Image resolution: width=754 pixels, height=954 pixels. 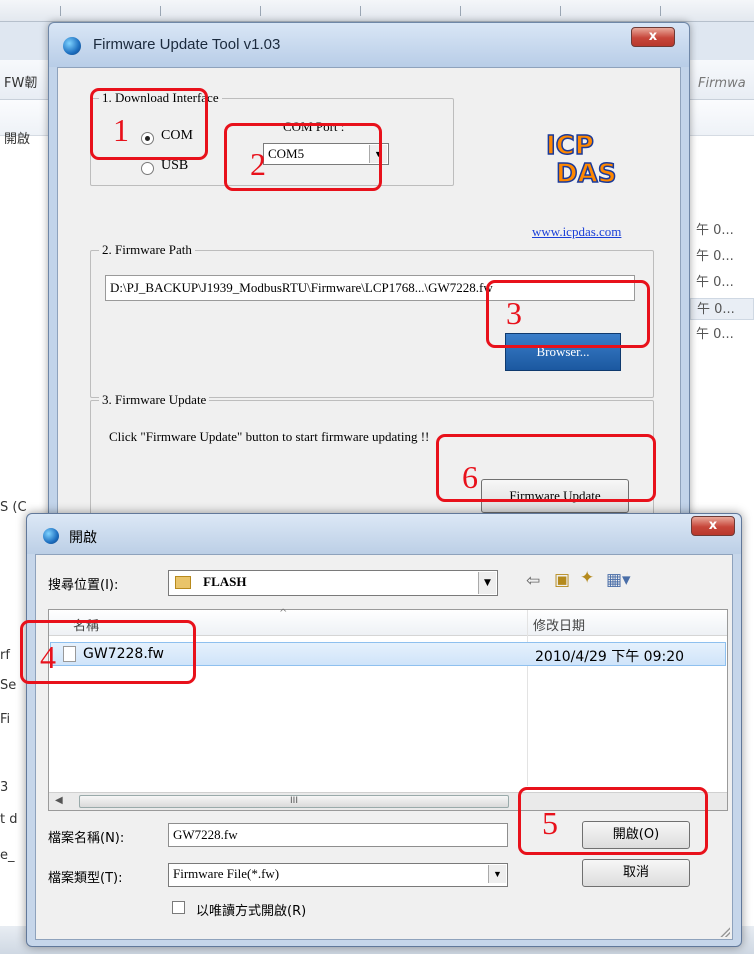 I want to click on background-column-header: Firmwa, so click(x=722, y=83).